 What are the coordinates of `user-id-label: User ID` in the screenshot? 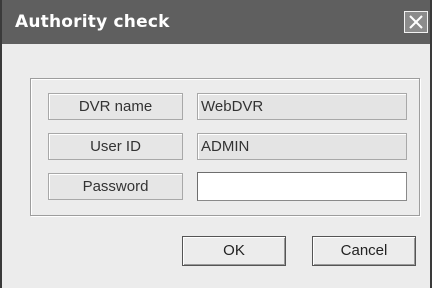 It's located at (115, 146).